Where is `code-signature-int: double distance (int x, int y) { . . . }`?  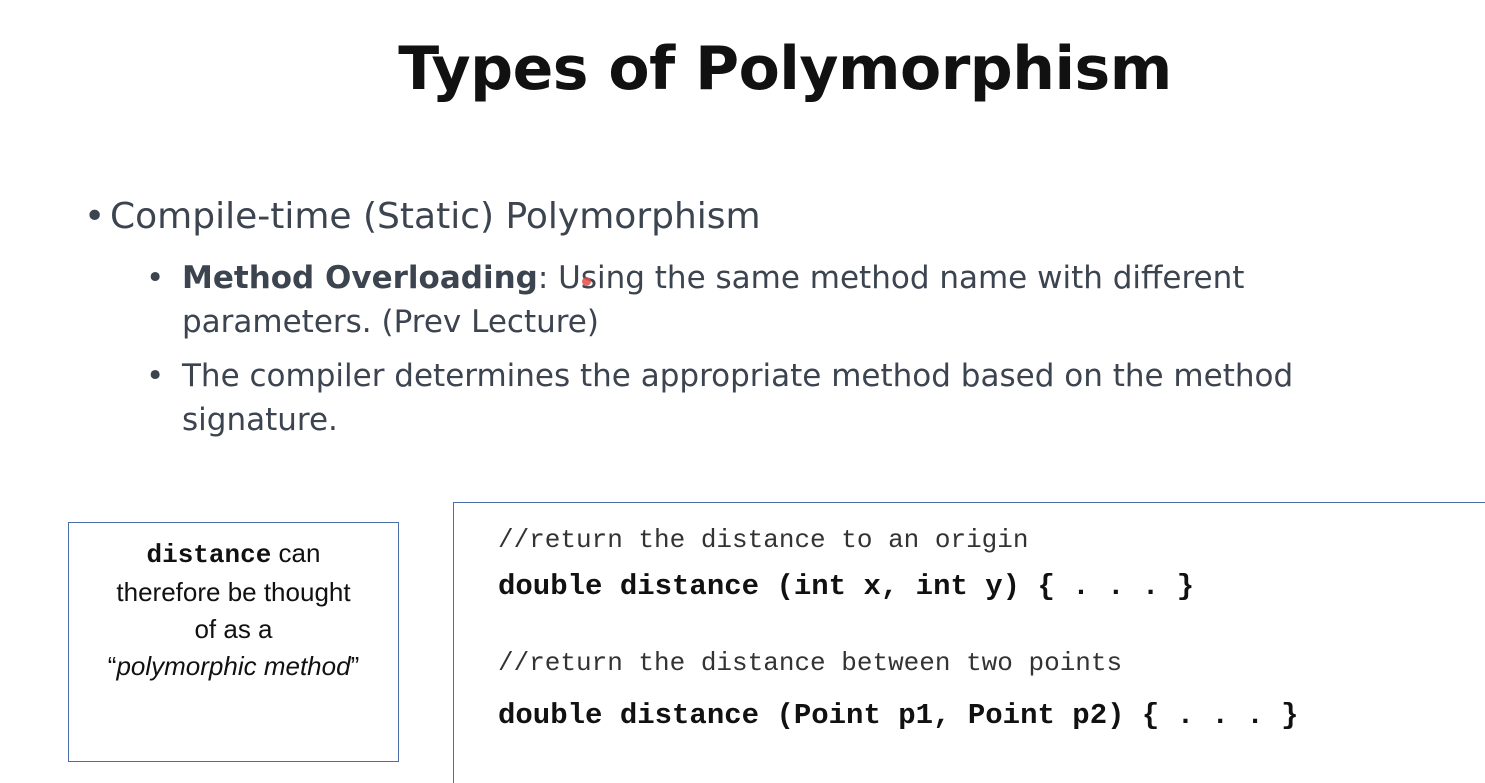 code-signature-int: double distance (int x, int y) { . . . } is located at coordinates (846, 586).